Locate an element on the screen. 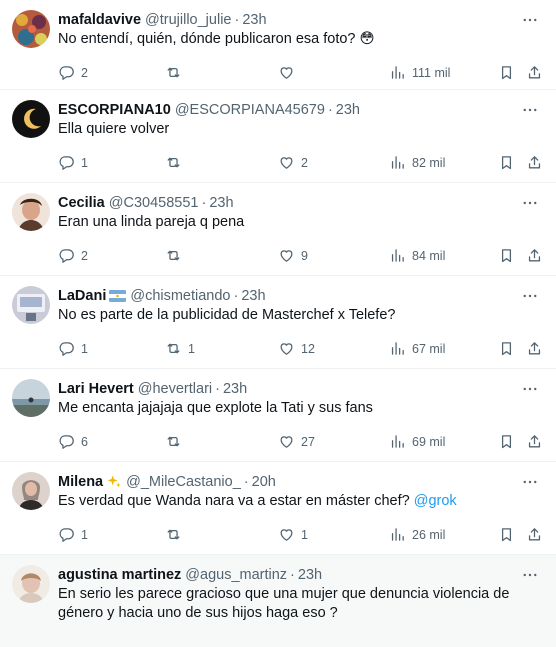 The width and height of the screenshot is (556, 647). display-name: agustina martinez is located at coordinates (119, 575).